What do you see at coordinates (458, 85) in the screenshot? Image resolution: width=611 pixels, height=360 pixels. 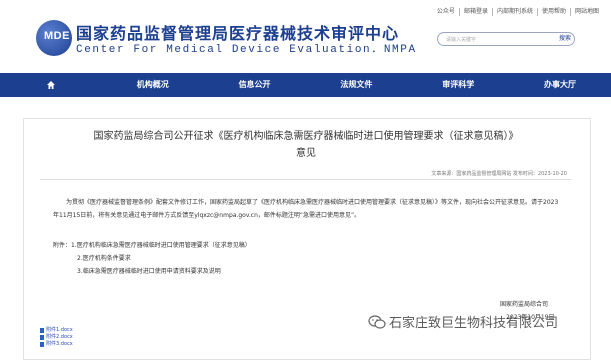 I see `nav-item-review-science: 审评科学` at bounding box center [458, 85].